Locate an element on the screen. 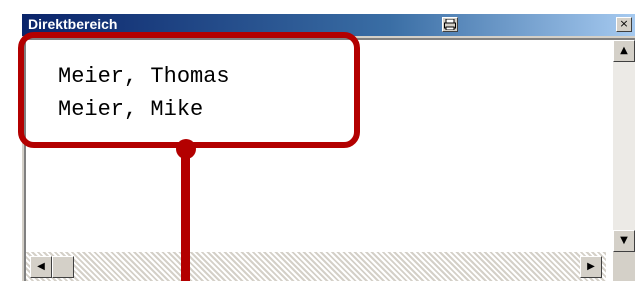  callout-pointer-line is located at coordinates (185, 215).